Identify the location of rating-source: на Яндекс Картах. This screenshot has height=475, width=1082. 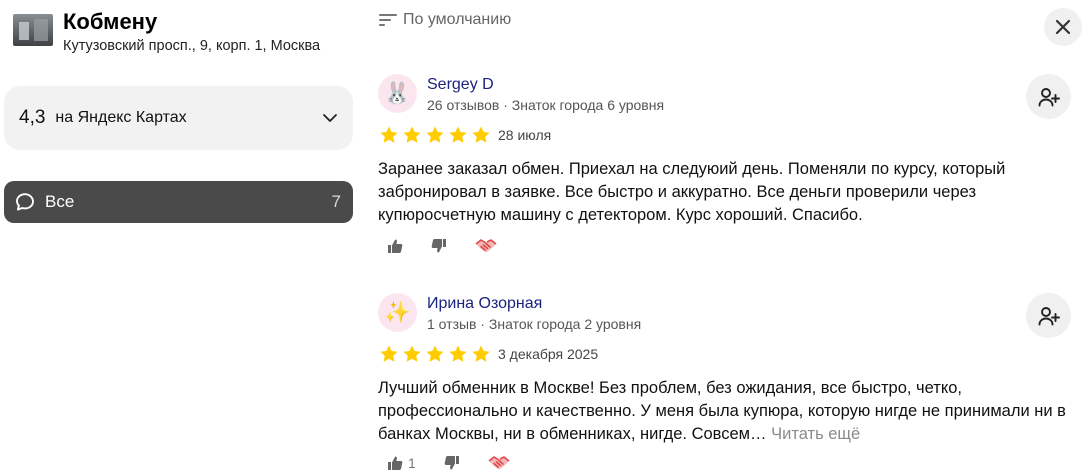
(121, 117).